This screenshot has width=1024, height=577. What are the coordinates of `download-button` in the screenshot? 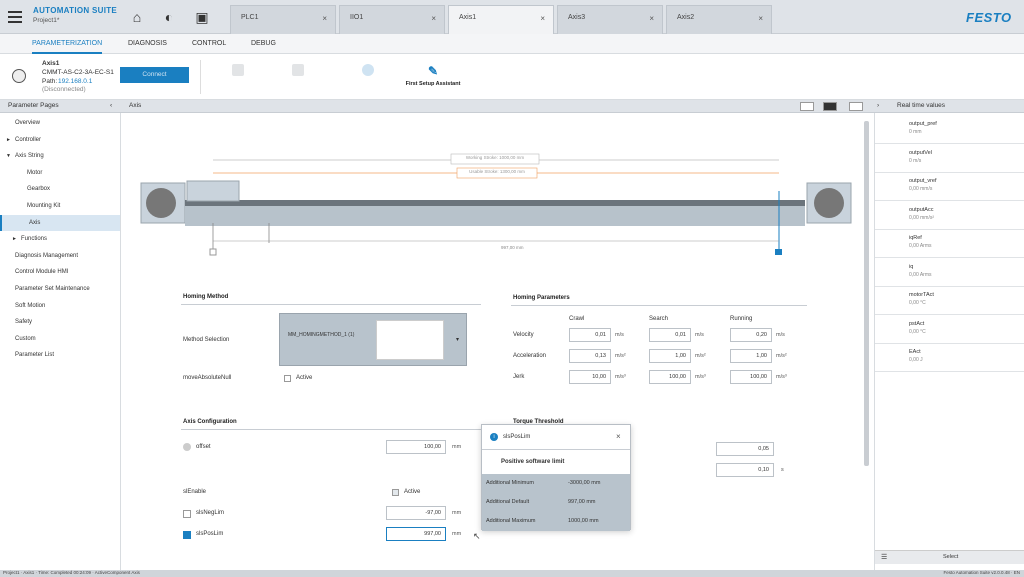 It's located at (298, 71).